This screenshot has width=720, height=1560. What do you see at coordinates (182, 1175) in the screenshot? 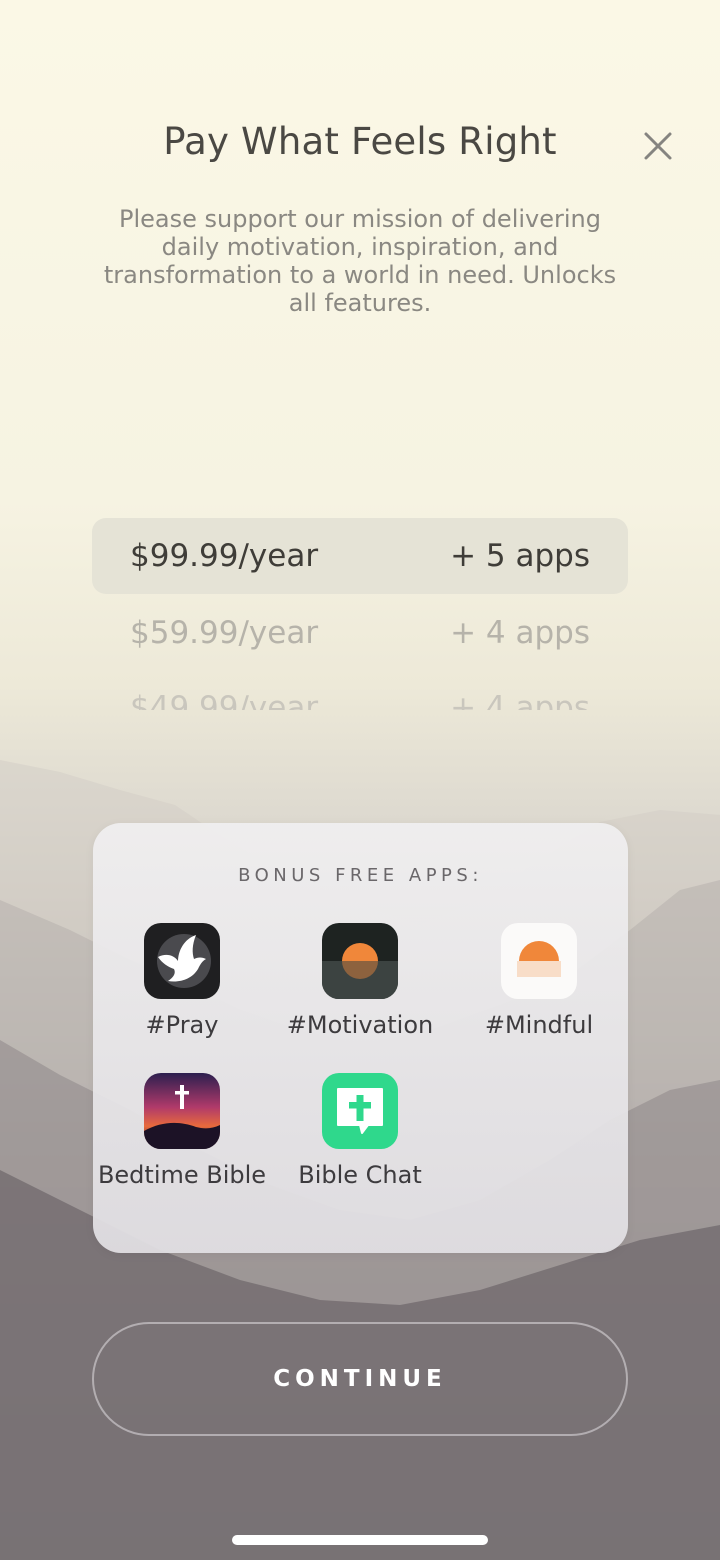
I see `app-label: Bedtime Bible` at bounding box center [182, 1175].